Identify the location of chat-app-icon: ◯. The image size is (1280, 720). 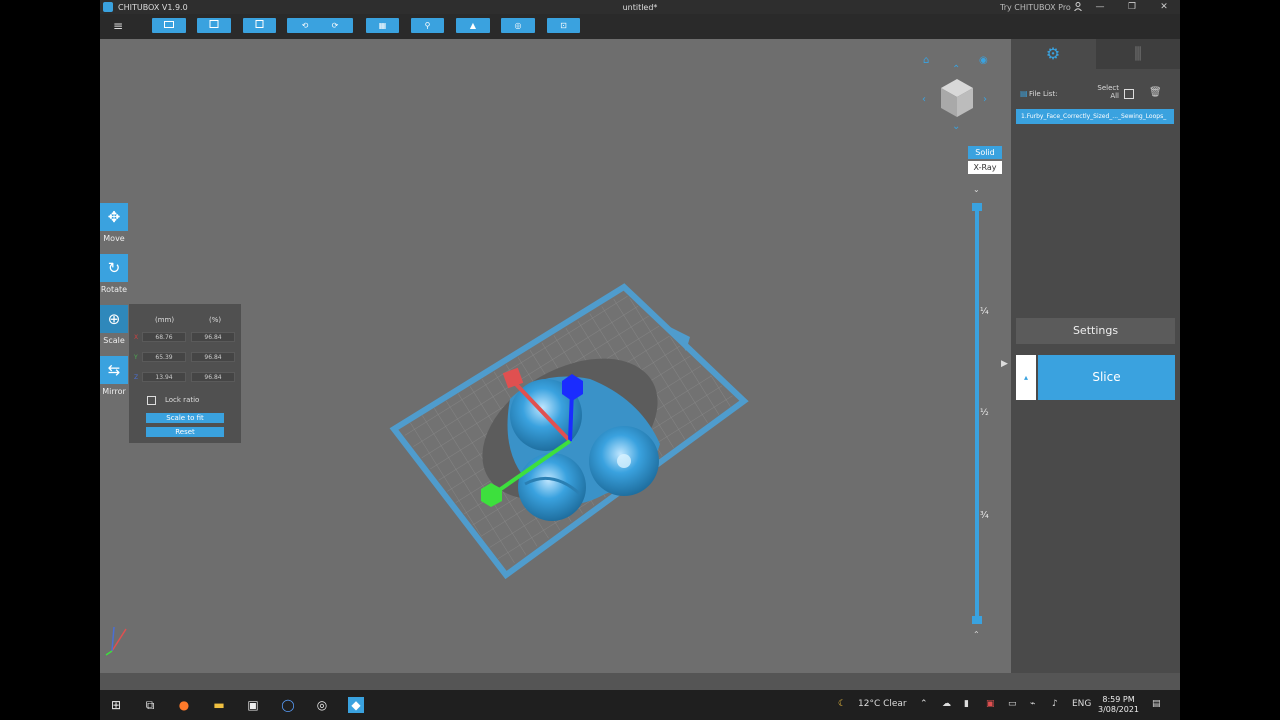
(288, 705).